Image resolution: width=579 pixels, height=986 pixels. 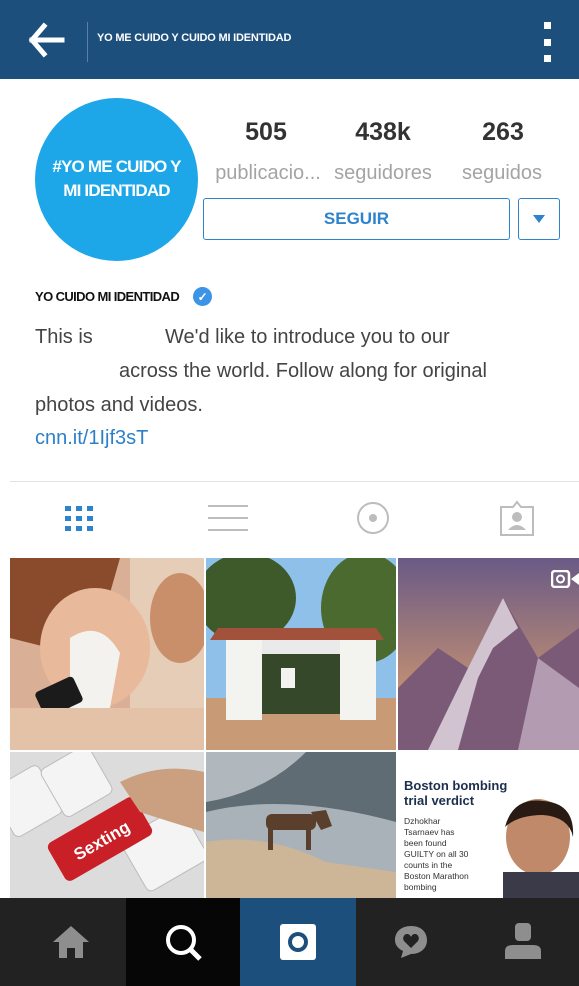 I want to click on suggestions-dropdown-button, so click(x=539, y=219).